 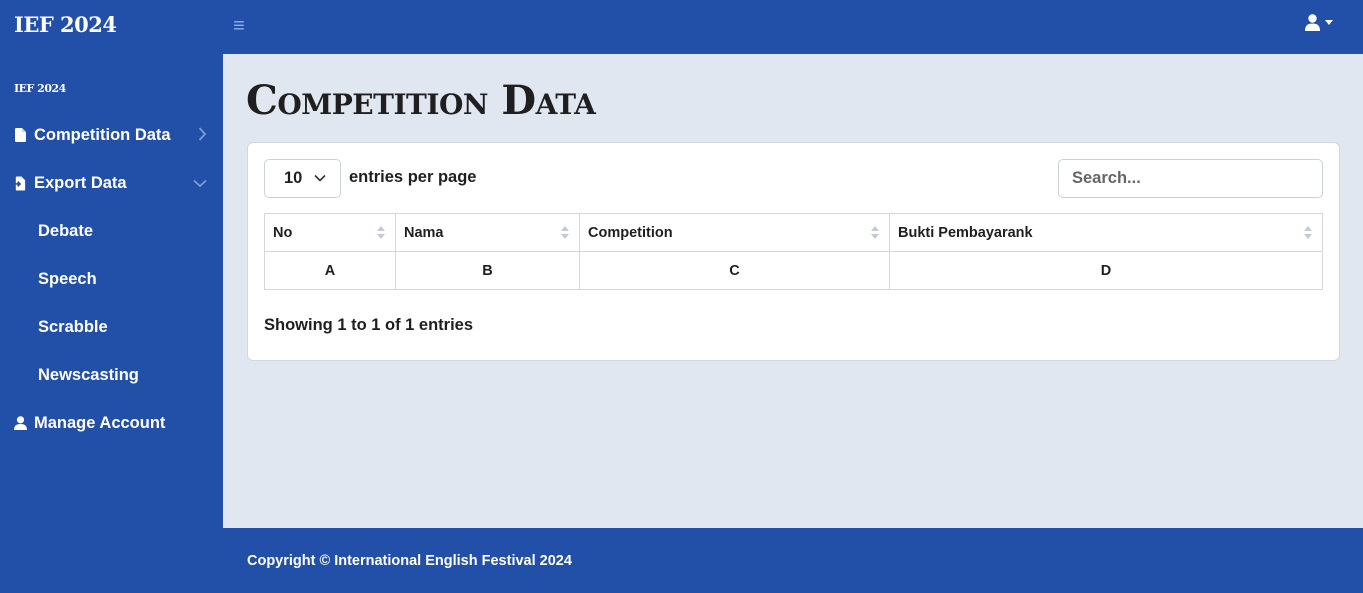 What do you see at coordinates (88, 375) in the screenshot?
I see `sidebar-sub-newscasting: Newscasting` at bounding box center [88, 375].